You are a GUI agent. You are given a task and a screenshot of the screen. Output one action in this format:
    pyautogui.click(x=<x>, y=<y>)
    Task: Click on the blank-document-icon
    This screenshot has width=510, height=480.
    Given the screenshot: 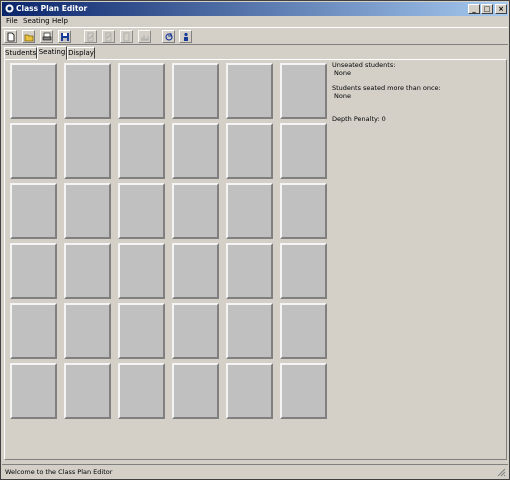 What is the action you would take?
    pyautogui.click(x=126, y=37)
    